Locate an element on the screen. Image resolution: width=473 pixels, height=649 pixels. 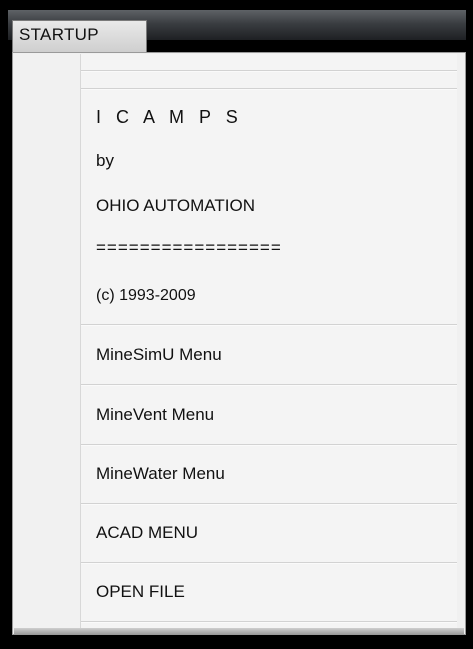
menu-header-title: I C A M P S is located at coordinates (169, 117).